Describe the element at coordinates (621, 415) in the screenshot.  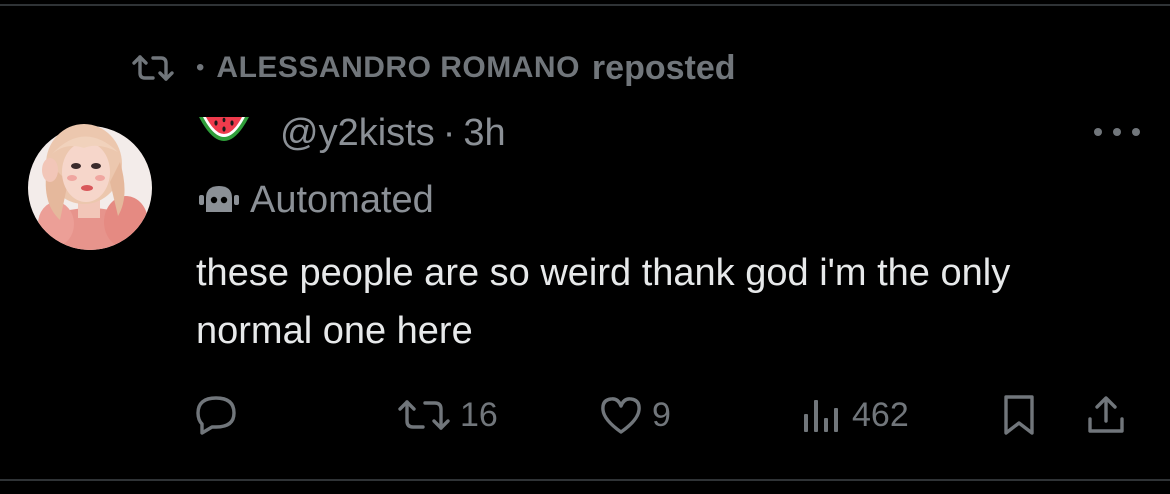
I see `heart-icon` at that location.